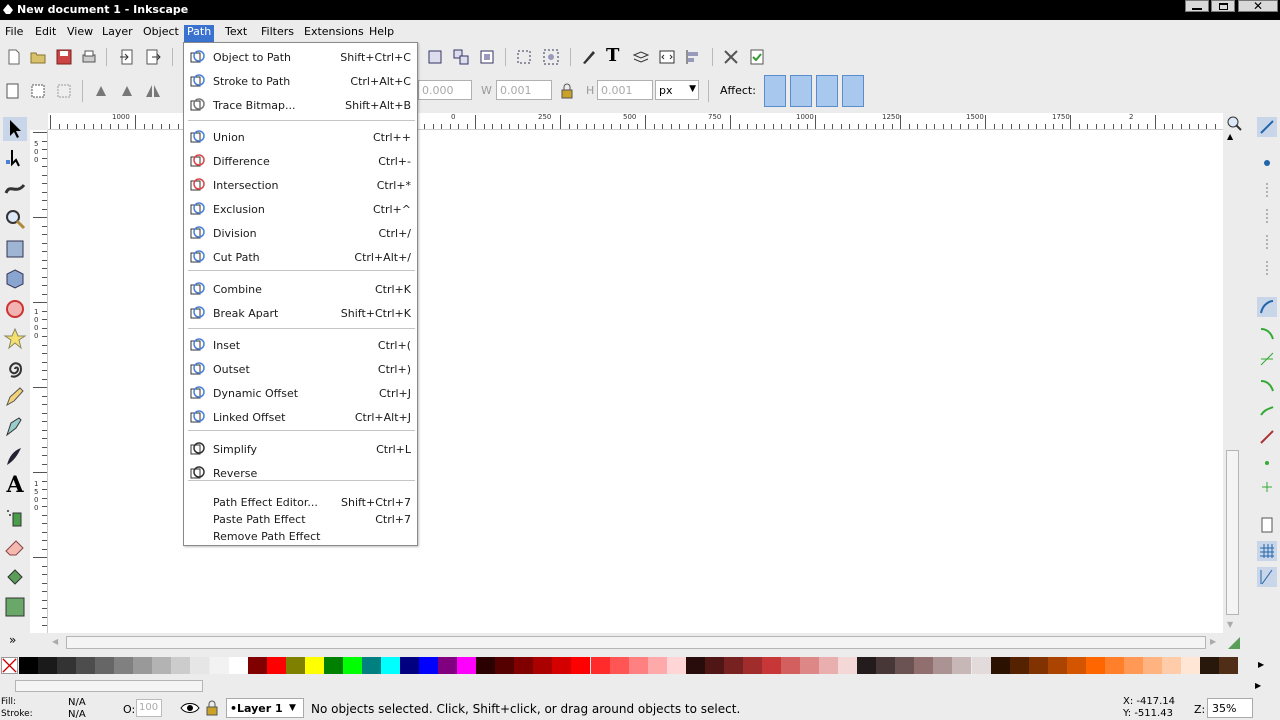  What do you see at coordinates (300, 393) in the screenshot?
I see `menu-item-dynamic-offset: Dynamic Offset Ctrl+J` at bounding box center [300, 393].